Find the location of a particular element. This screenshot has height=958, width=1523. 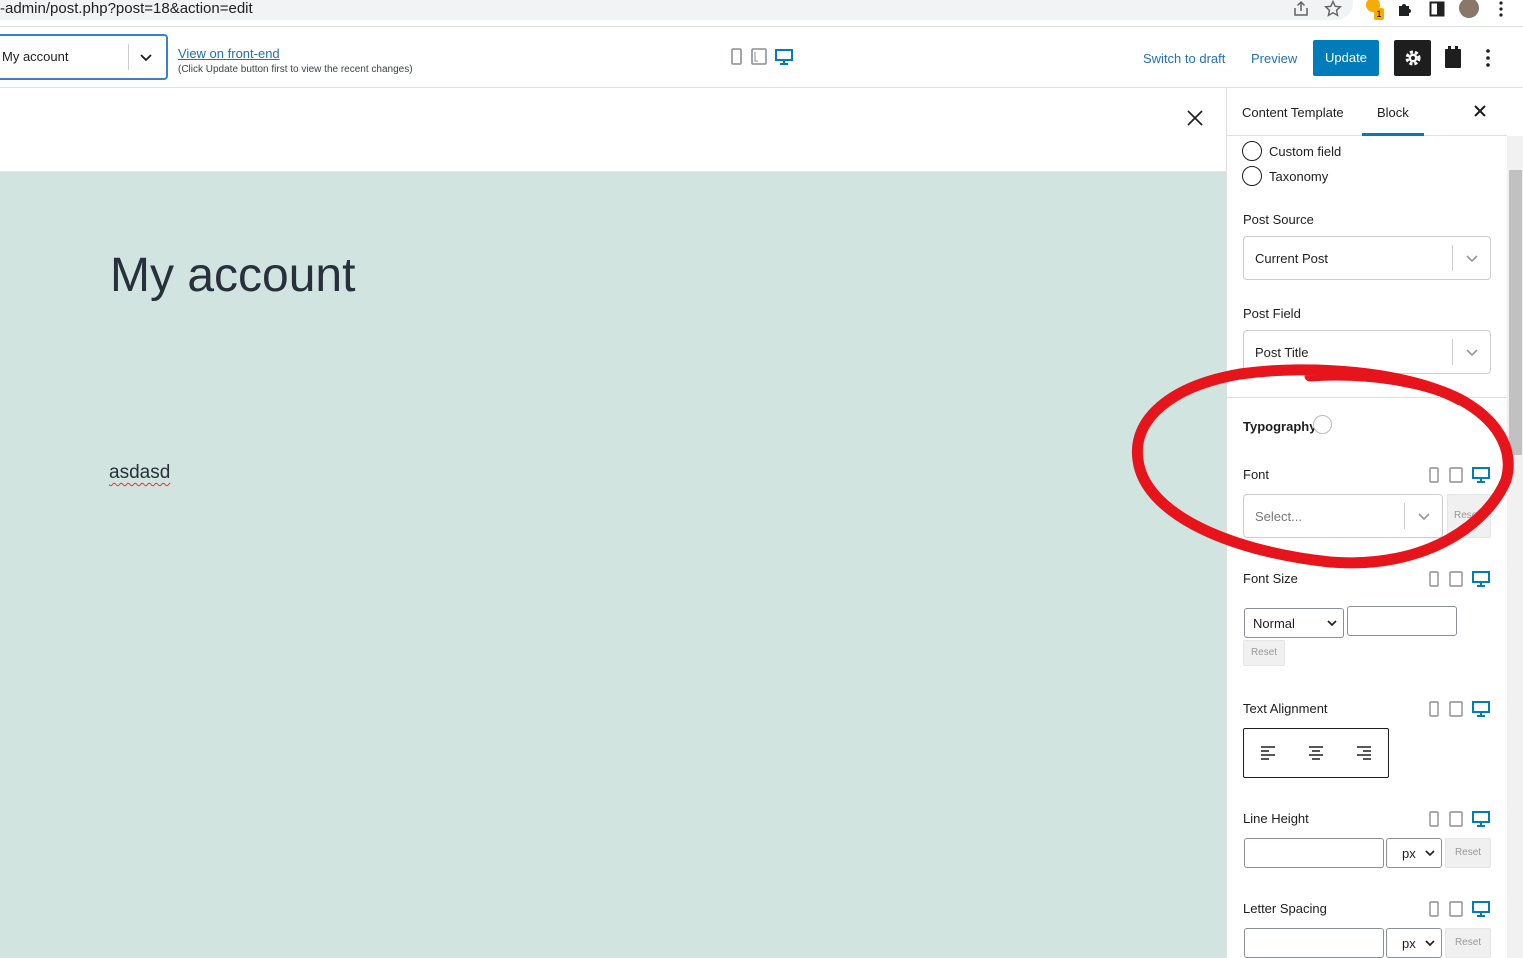

letter-spacing-unit: px is located at coordinates (1409, 943).